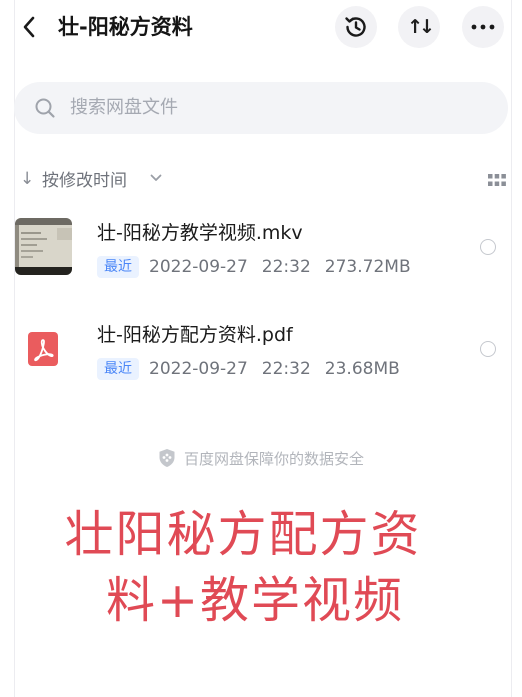  I want to click on file-name: 壮-阳秘方教学视频.mkv, so click(200, 233).